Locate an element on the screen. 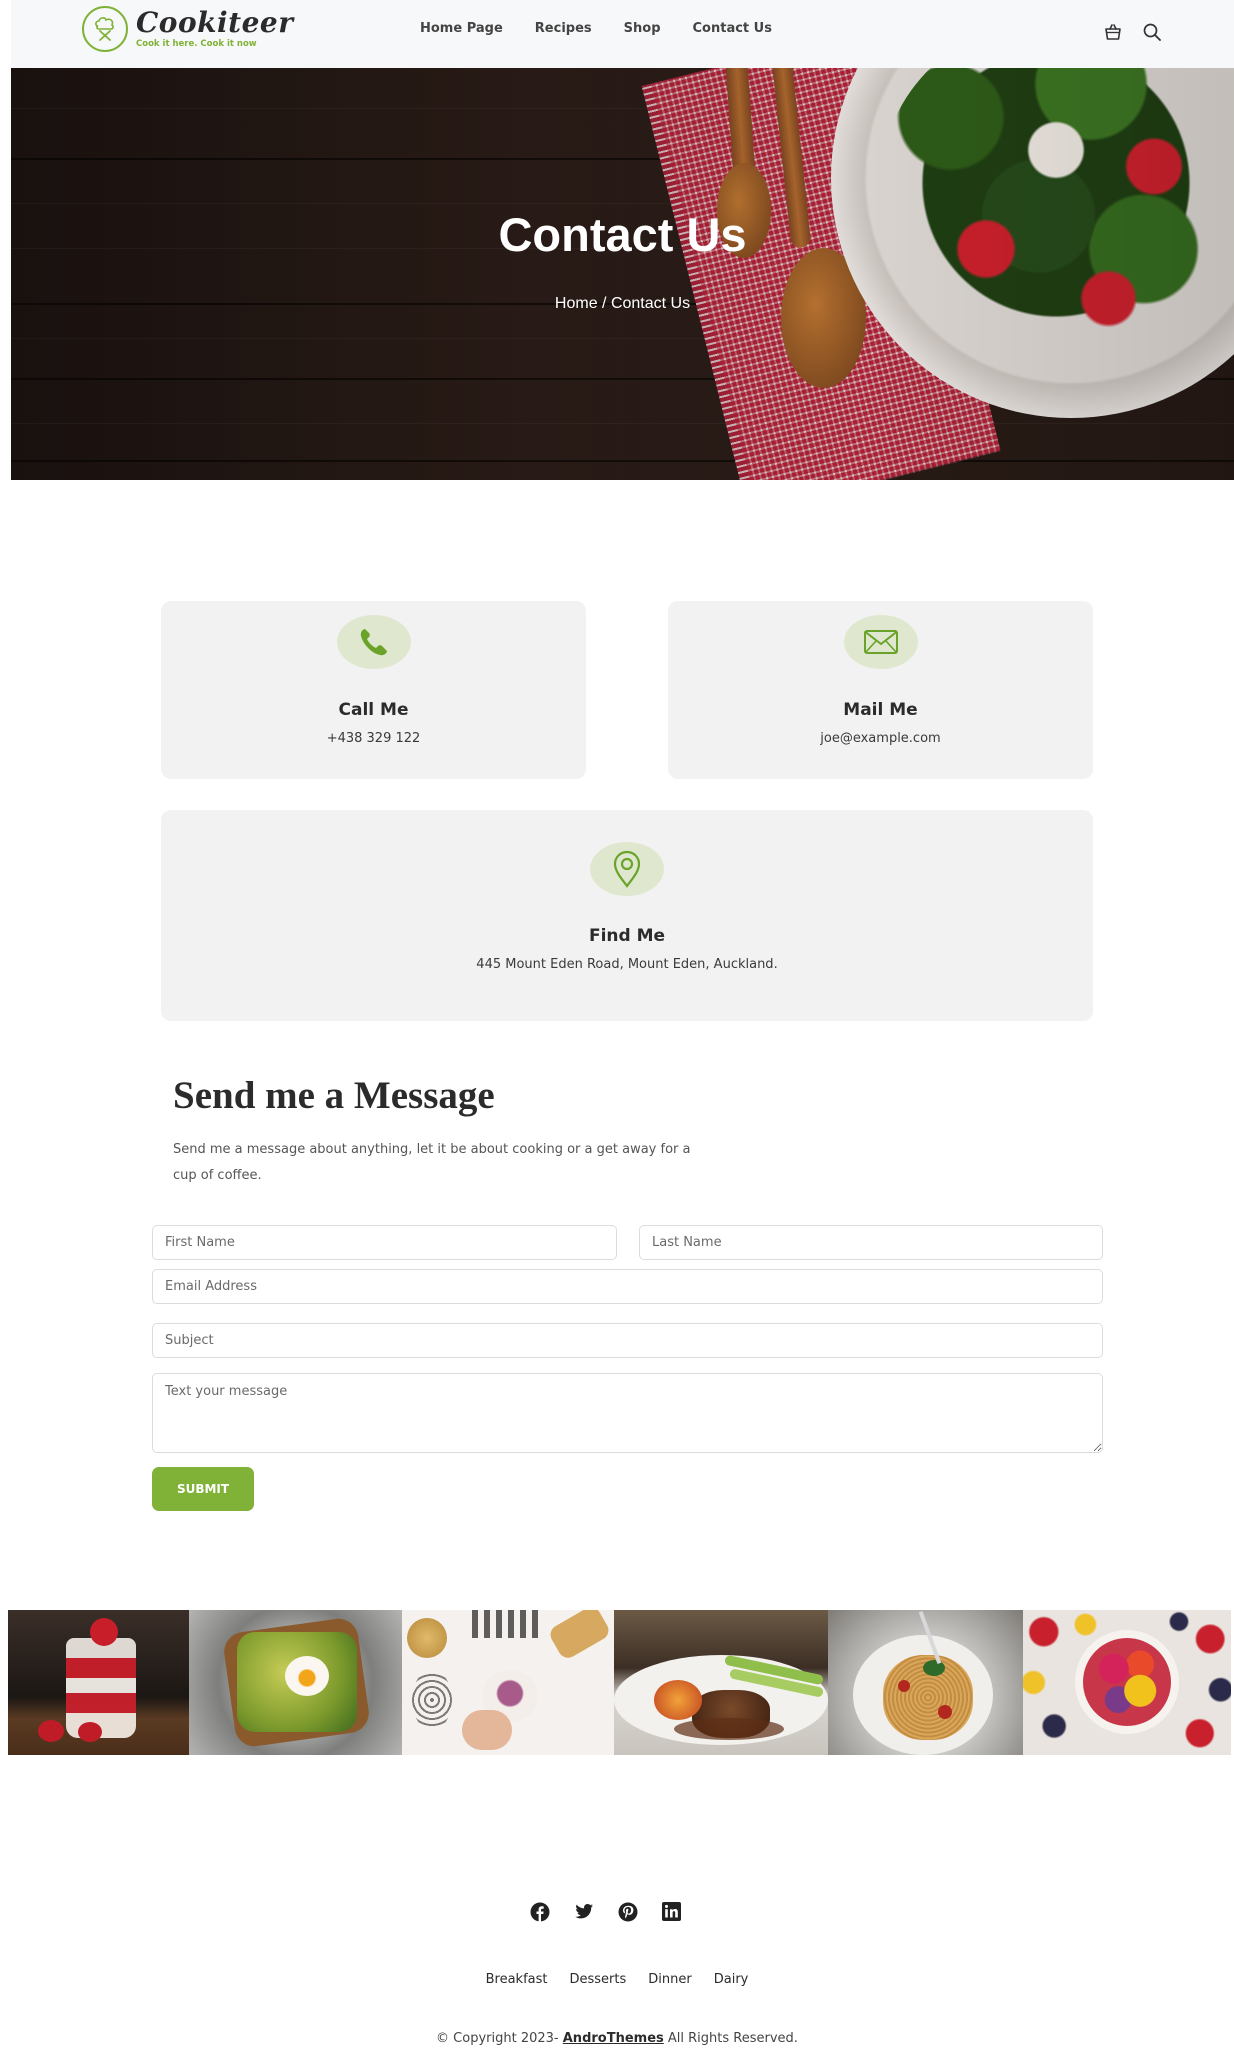  email-field is located at coordinates (627, 1286).